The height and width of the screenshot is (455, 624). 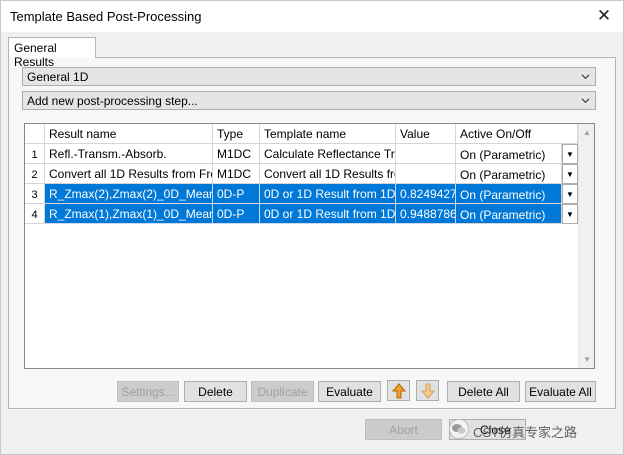 I want to click on result-type-combo: General 1D, so click(x=309, y=76).